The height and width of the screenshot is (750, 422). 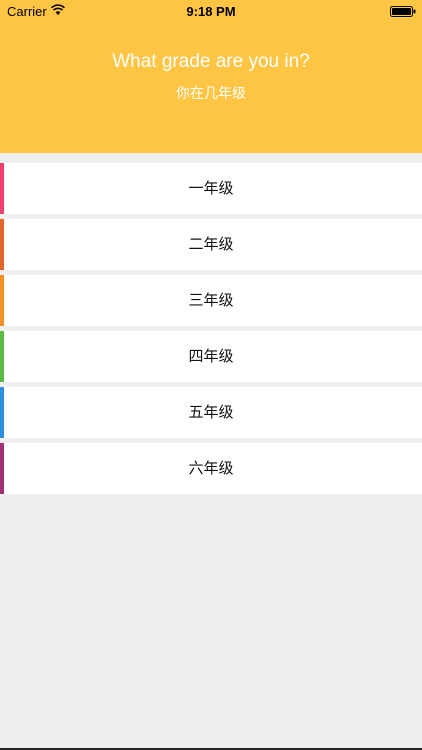 I want to click on grade-label: 一年级, so click(x=211, y=188).